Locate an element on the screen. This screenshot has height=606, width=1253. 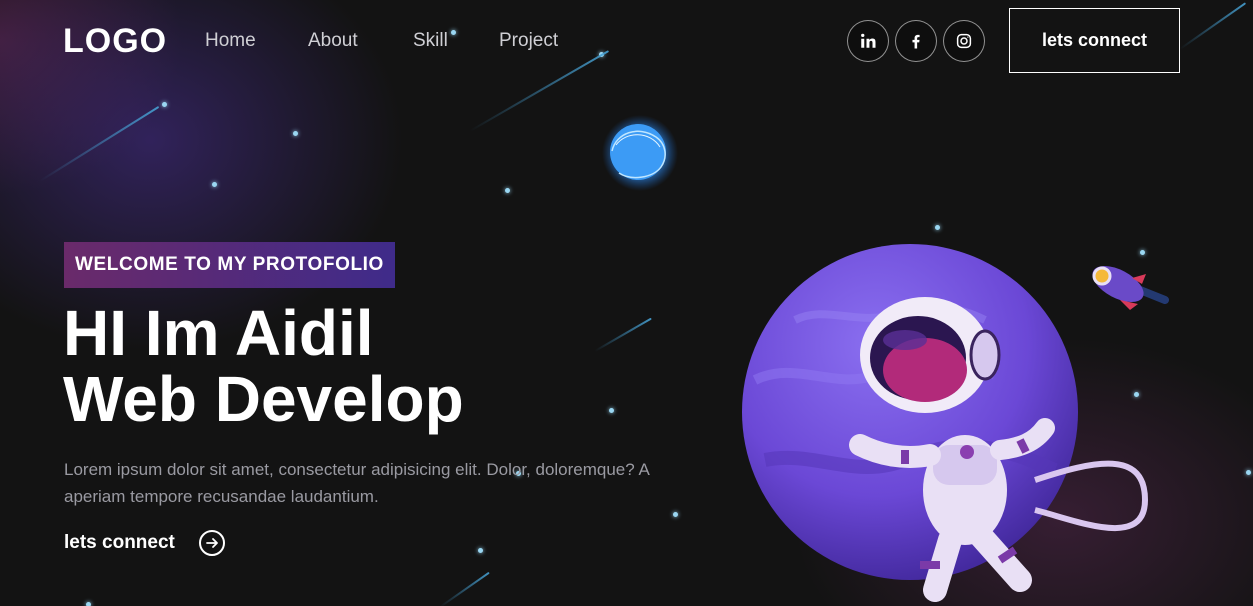
facebook-button is located at coordinates (916, 41).